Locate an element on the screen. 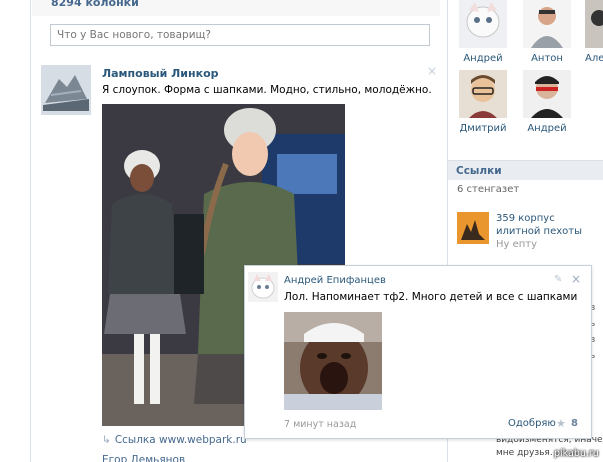 This screenshot has width=603, height=462. friend-card: Дмитрий is located at coordinates (483, 102).